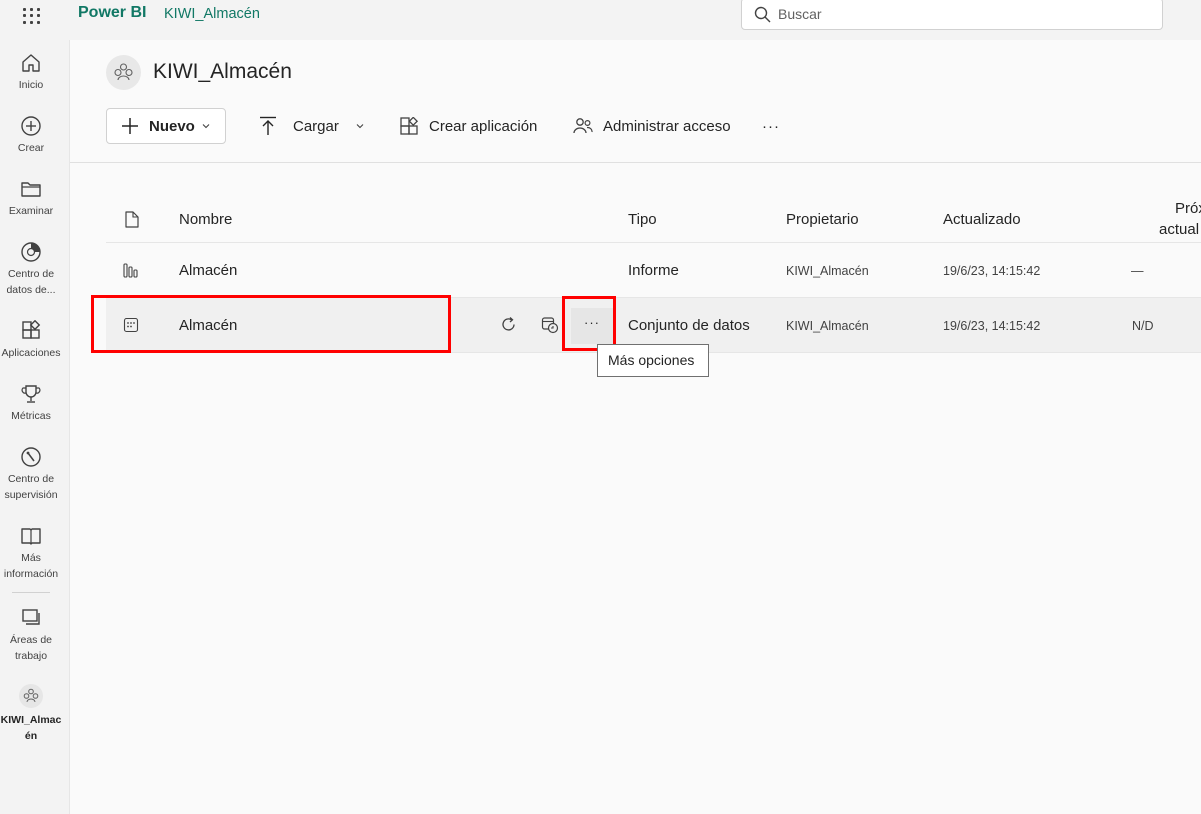 The height and width of the screenshot is (814, 1201). Describe the element at coordinates (31, 189) in the screenshot. I see `folder-icon` at that location.